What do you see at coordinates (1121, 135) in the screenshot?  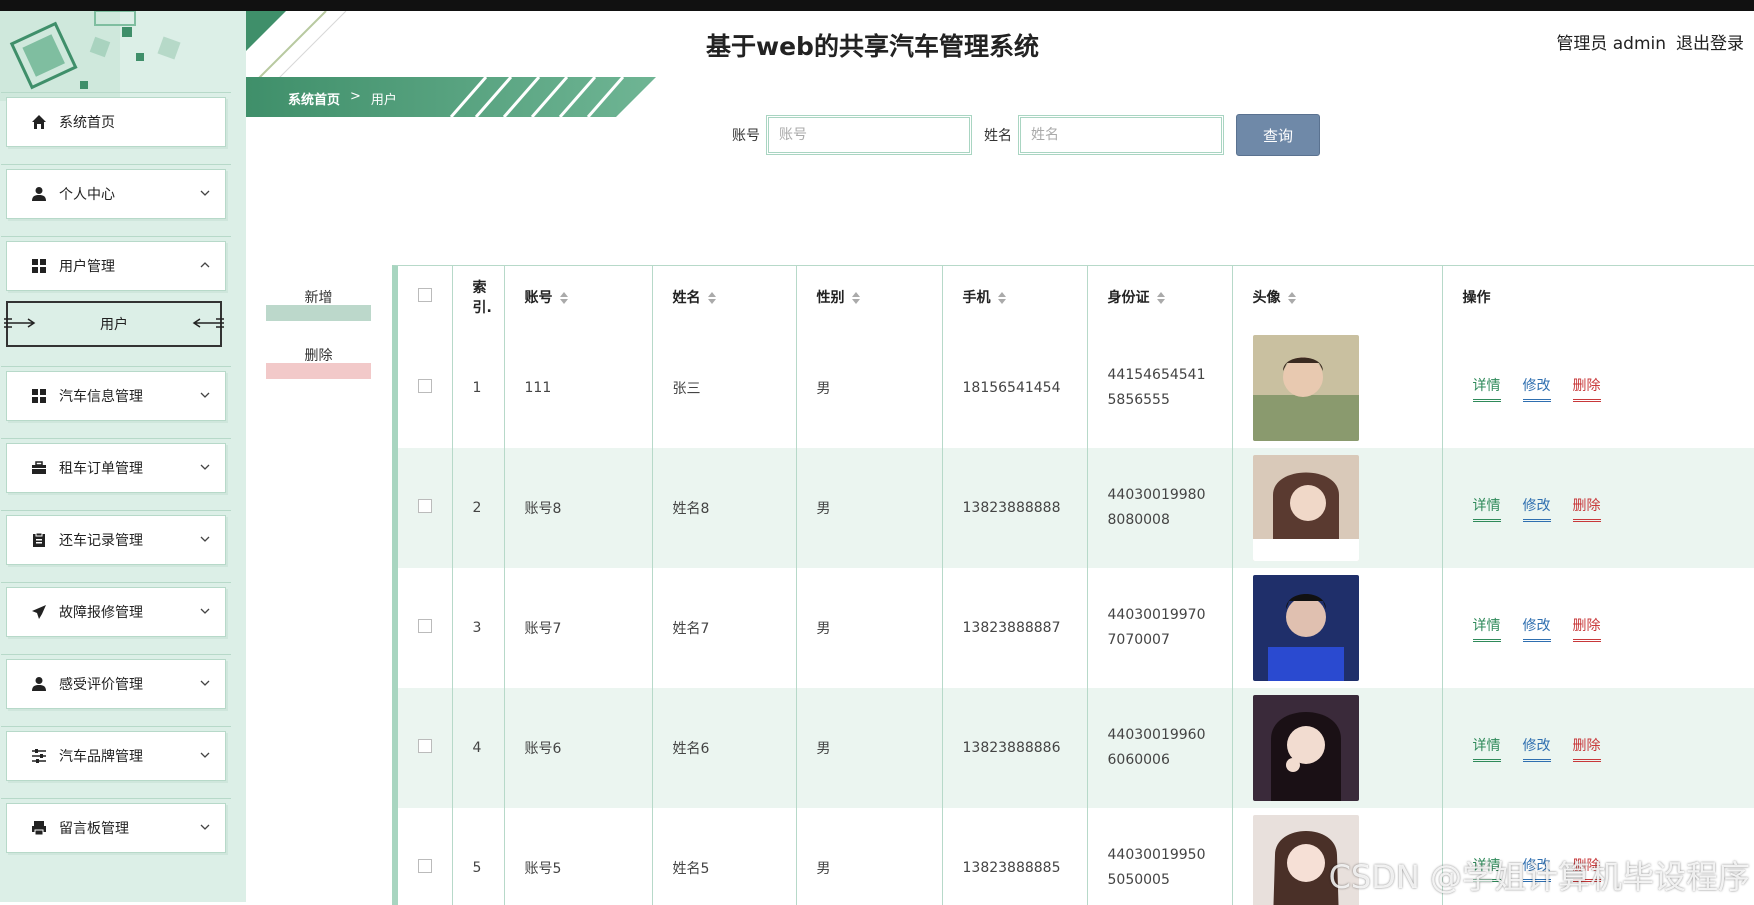 I see `name-search-input` at bounding box center [1121, 135].